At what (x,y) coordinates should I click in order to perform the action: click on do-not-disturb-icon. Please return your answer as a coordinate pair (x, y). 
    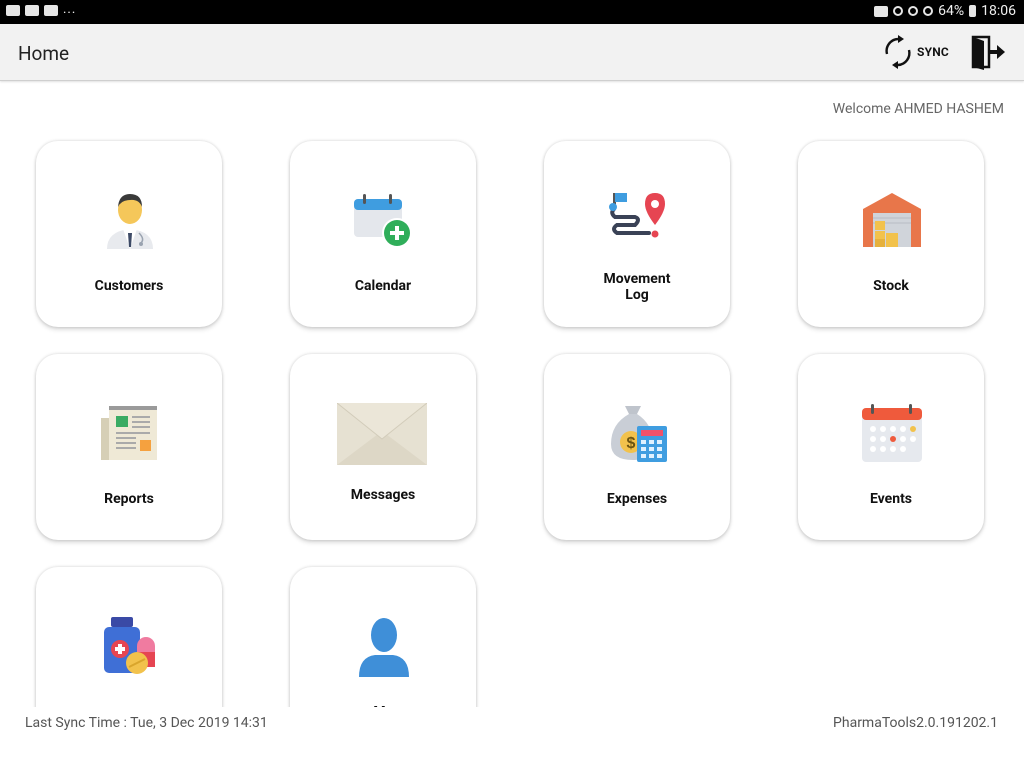
    Looking at the image, I should click on (928, 11).